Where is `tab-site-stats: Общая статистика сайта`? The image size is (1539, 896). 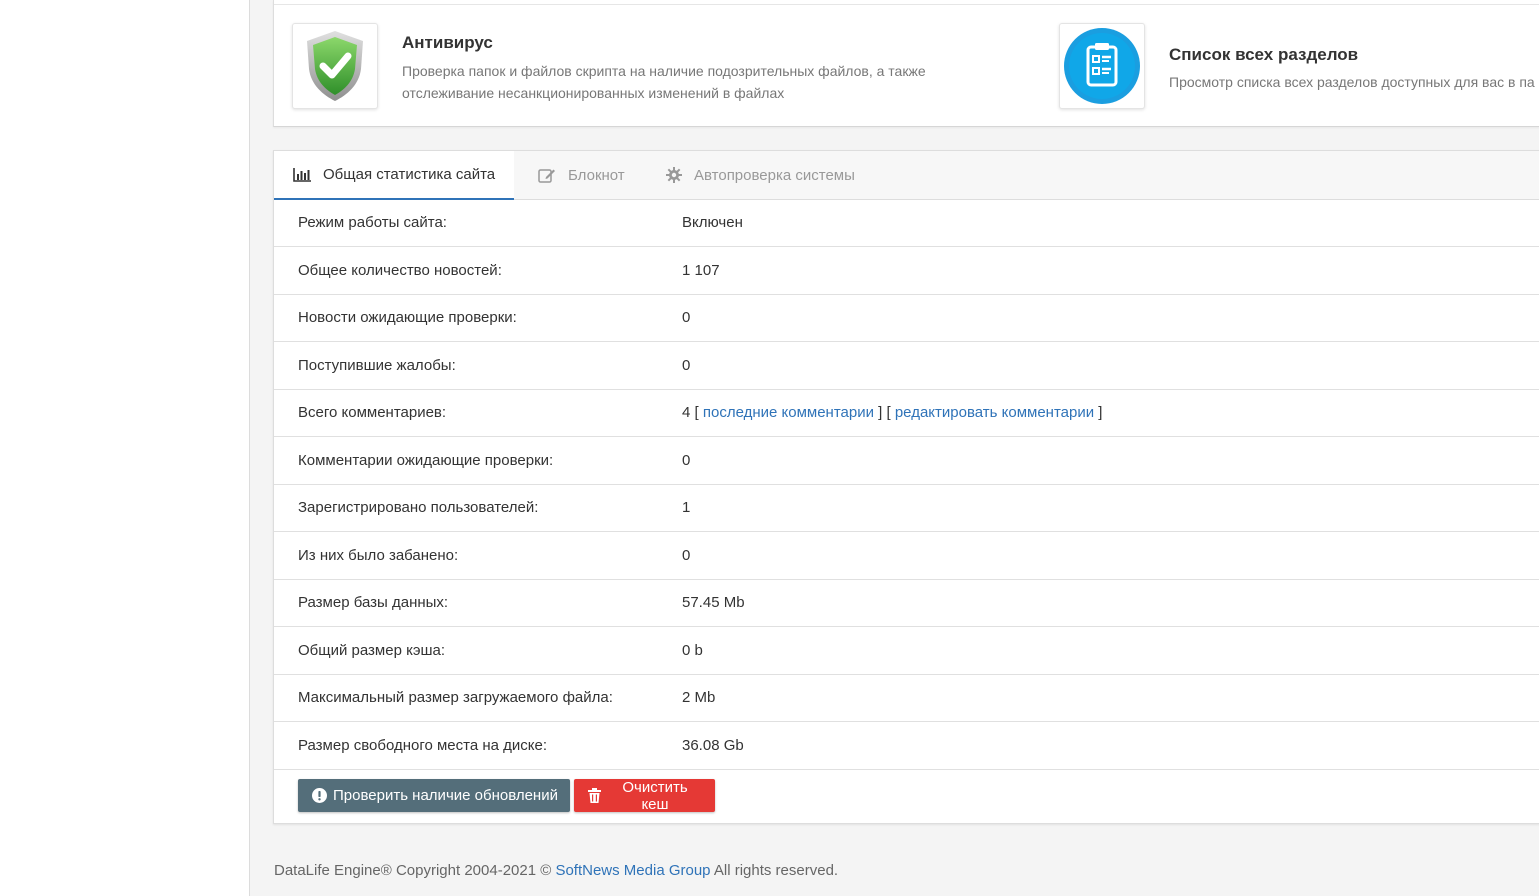
tab-site-stats: Общая статистика сайта is located at coordinates (394, 175).